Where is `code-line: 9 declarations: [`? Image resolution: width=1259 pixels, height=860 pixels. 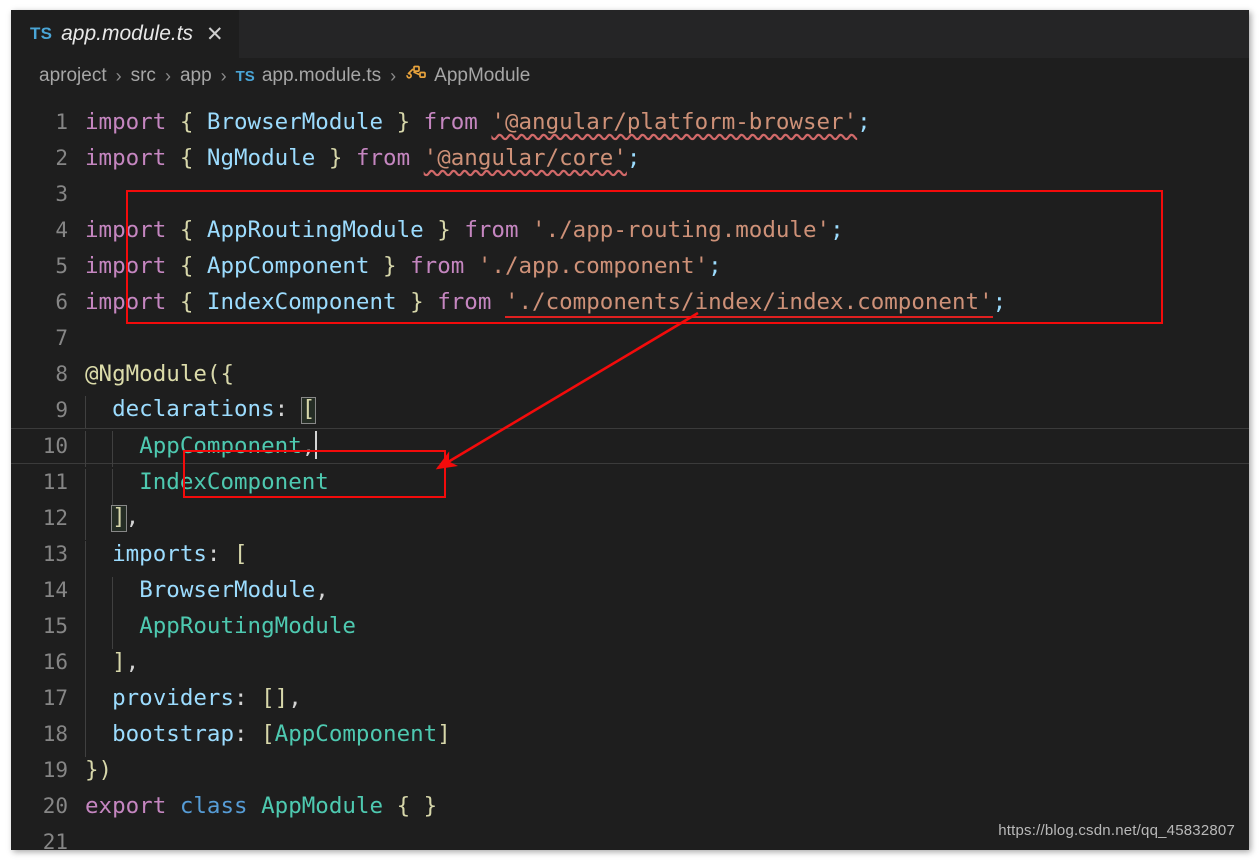
code-line: 9 declarations: [ is located at coordinates (630, 412).